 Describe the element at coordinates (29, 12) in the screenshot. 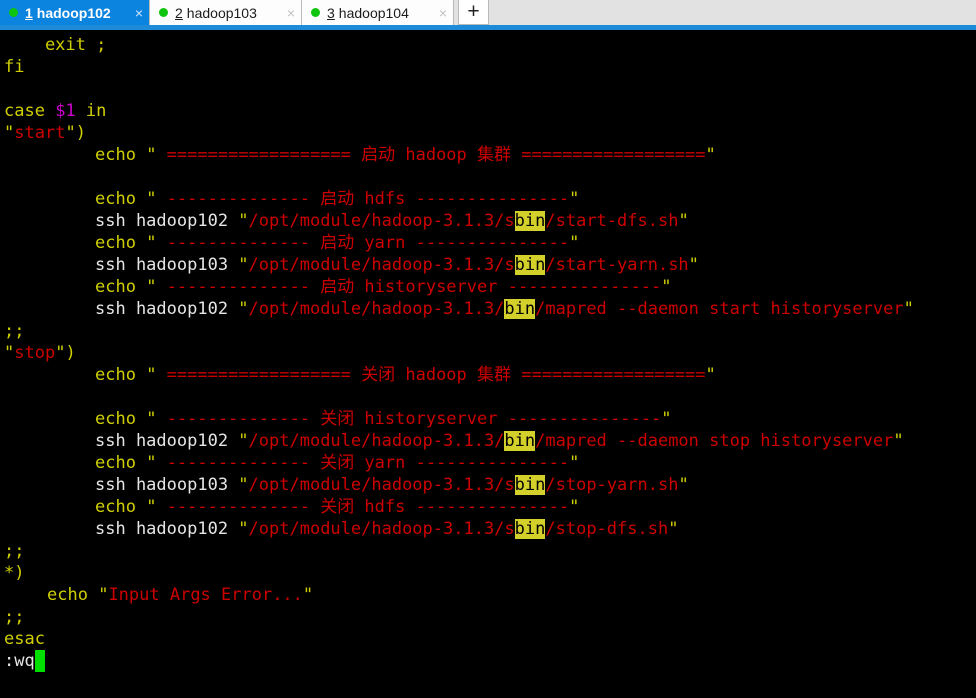

I see `tab-index: 1` at that location.